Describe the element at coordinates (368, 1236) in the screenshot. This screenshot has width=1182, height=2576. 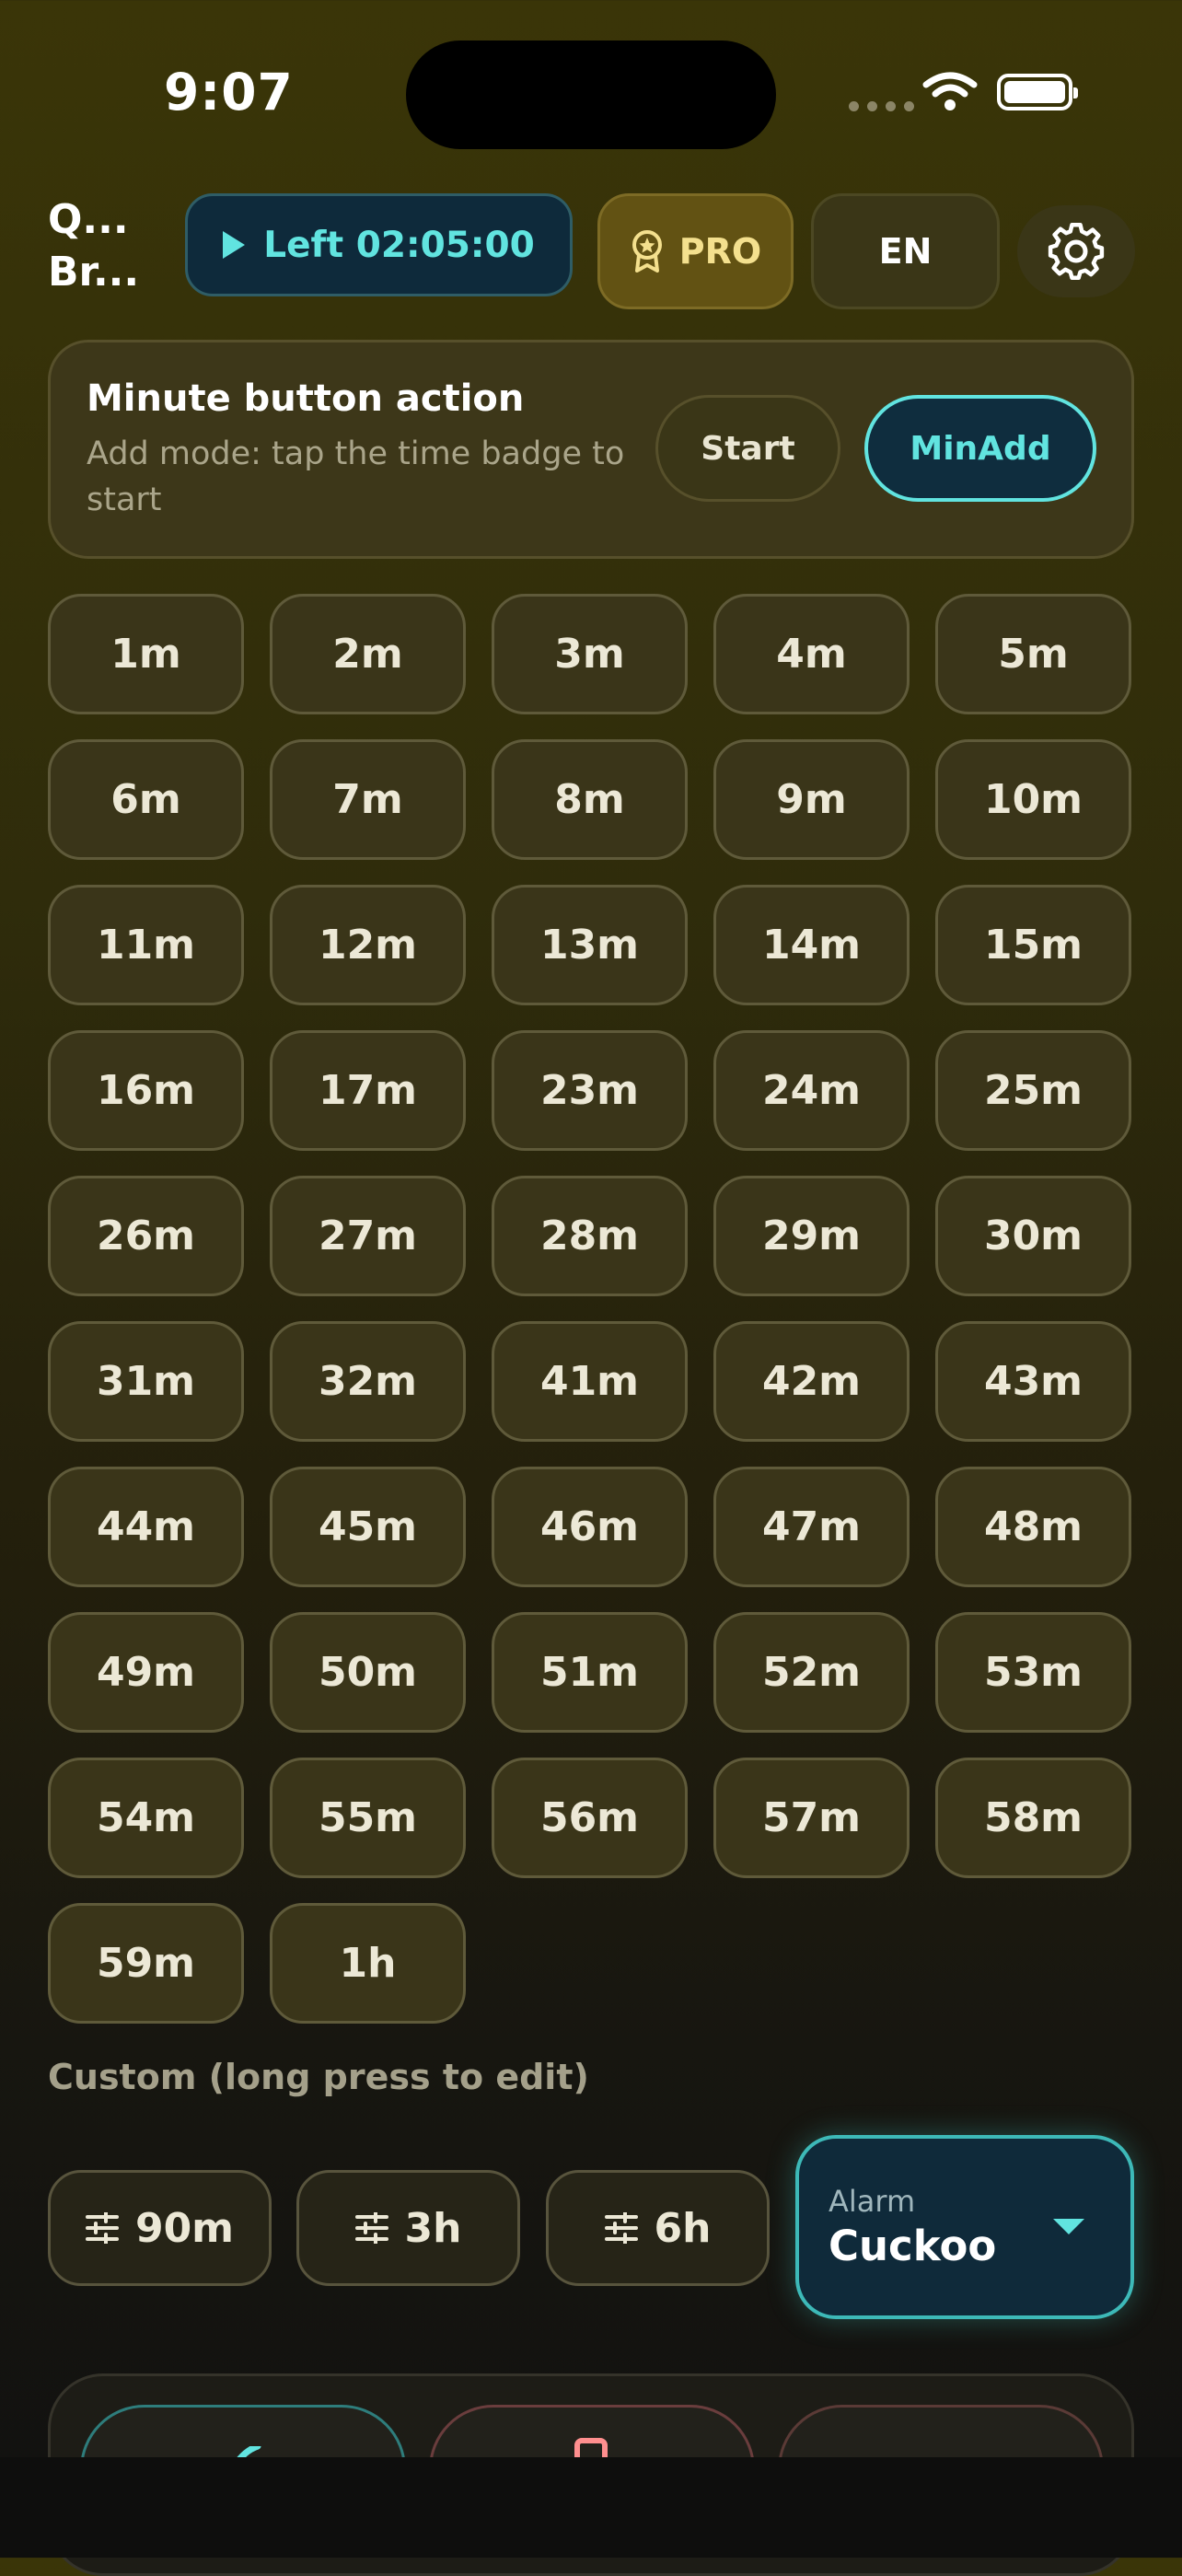
I see `minute-button-27m: 27m` at that location.